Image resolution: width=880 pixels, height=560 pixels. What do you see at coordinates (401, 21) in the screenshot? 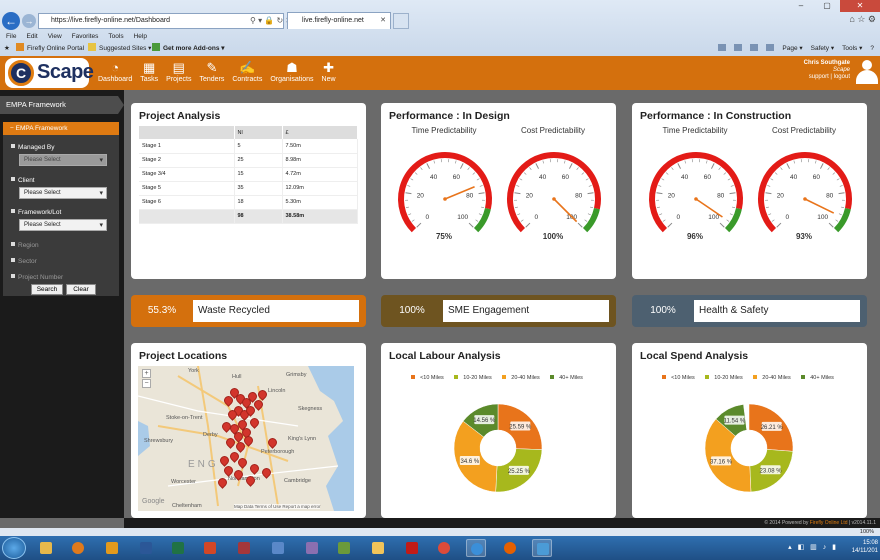
I see `new-tab-button` at bounding box center [401, 21].